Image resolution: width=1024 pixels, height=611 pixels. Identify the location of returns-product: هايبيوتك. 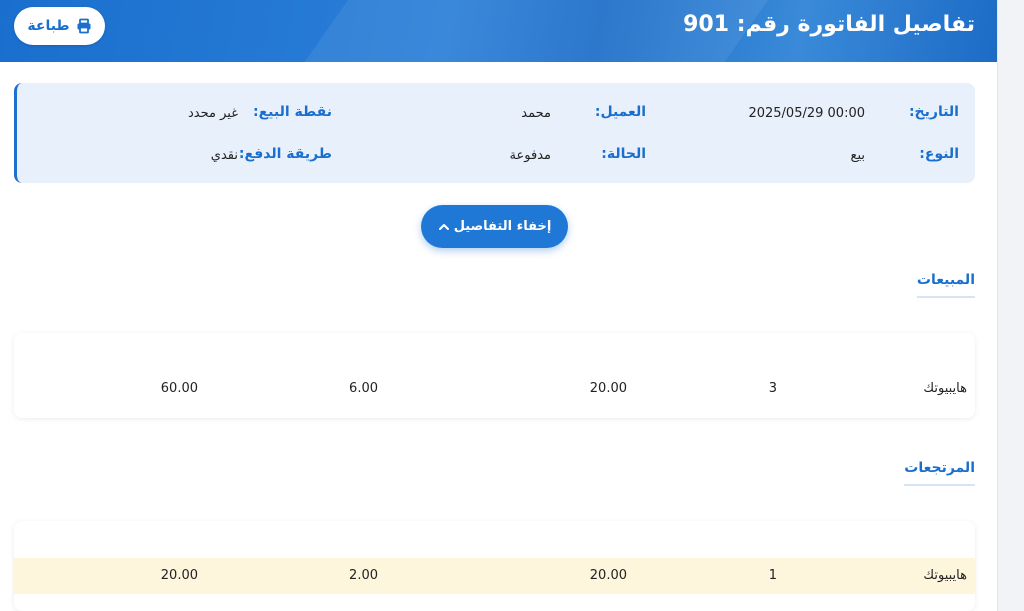
(945, 575).